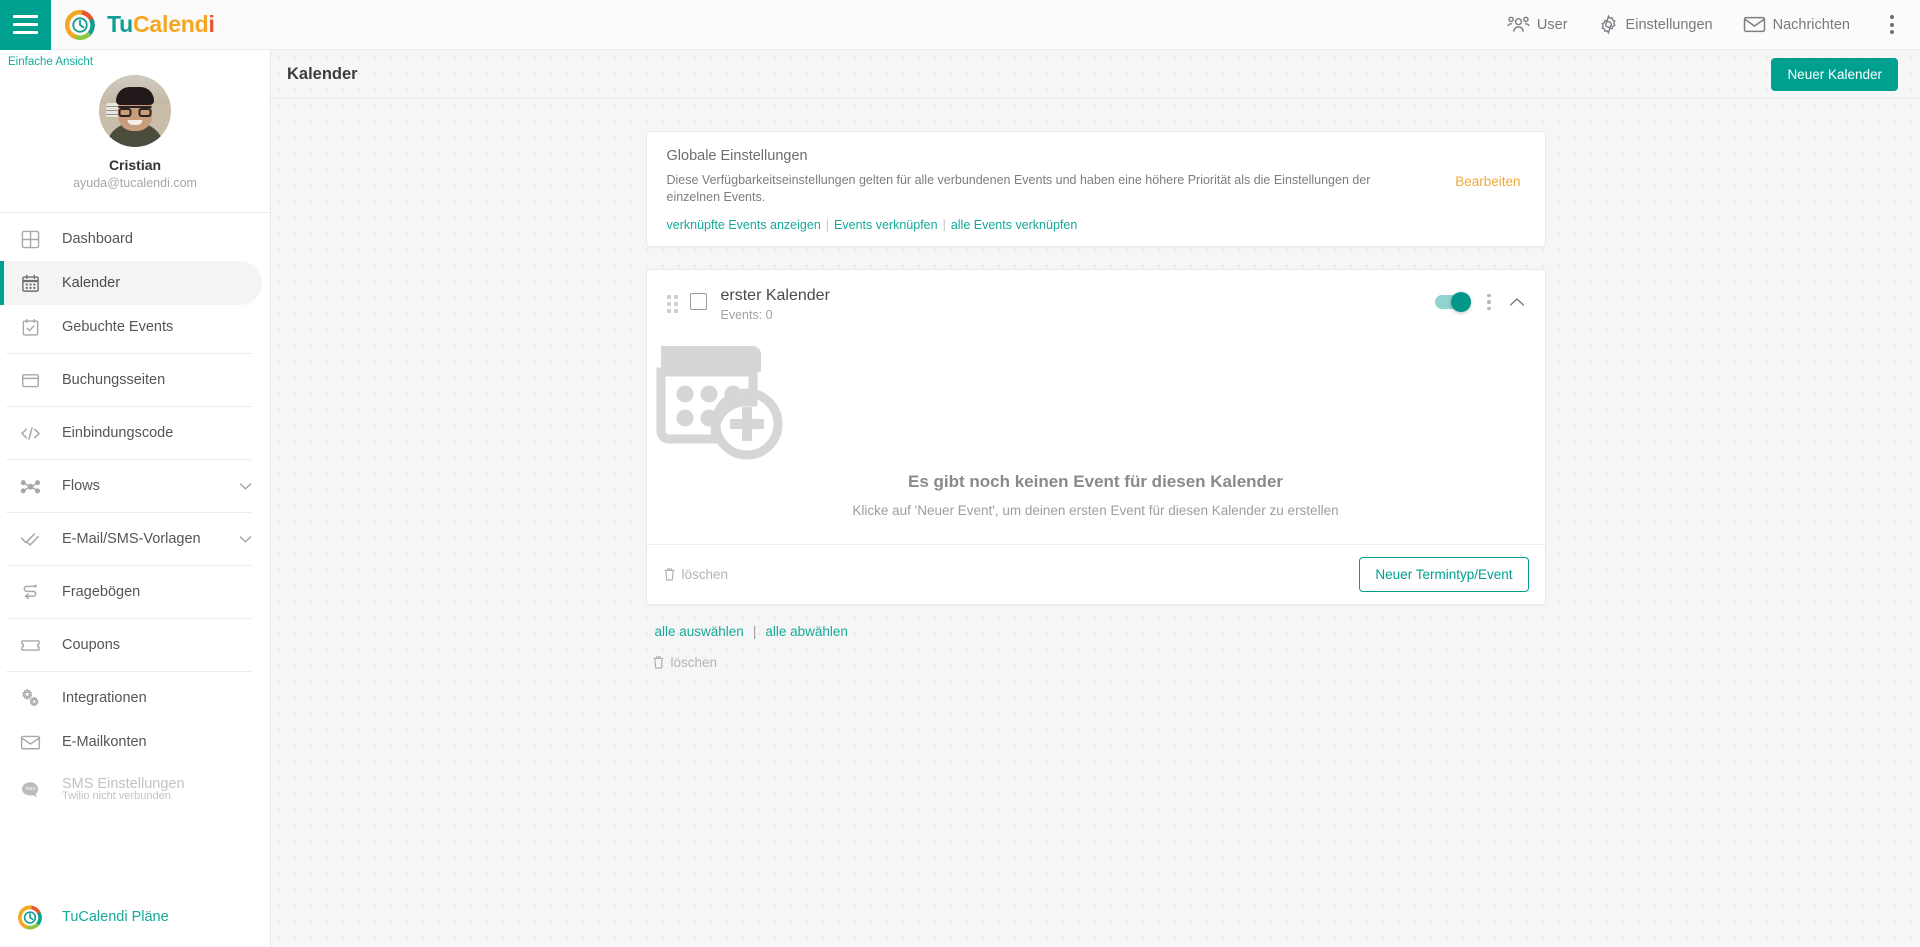 The image size is (1920, 947). What do you see at coordinates (30, 486) in the screenshot?
I see `flows-icon` at bounding box center [30, 486].